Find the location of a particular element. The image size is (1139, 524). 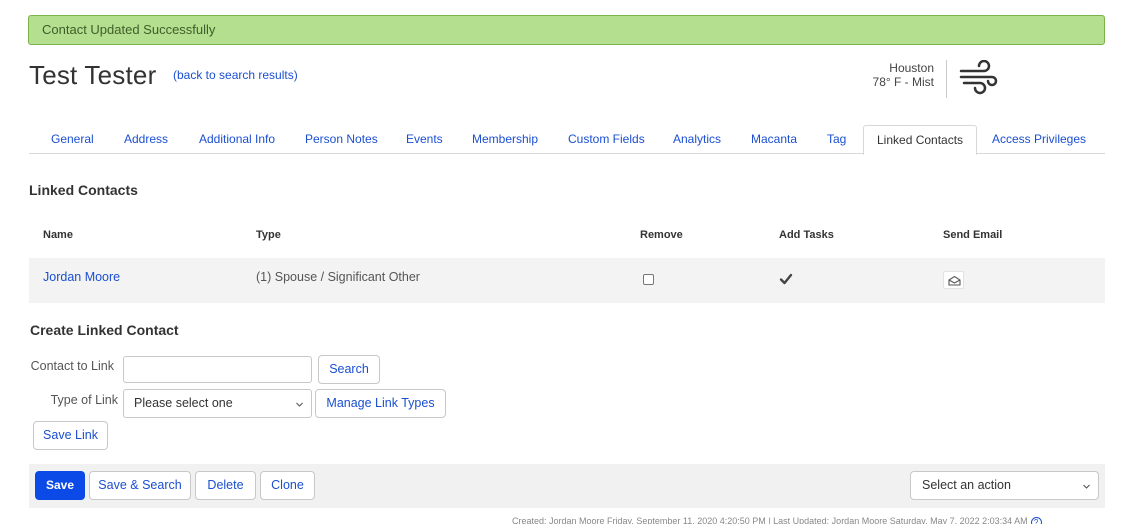

type-of-link-select: Please select one is located at coordinates (217, 403).